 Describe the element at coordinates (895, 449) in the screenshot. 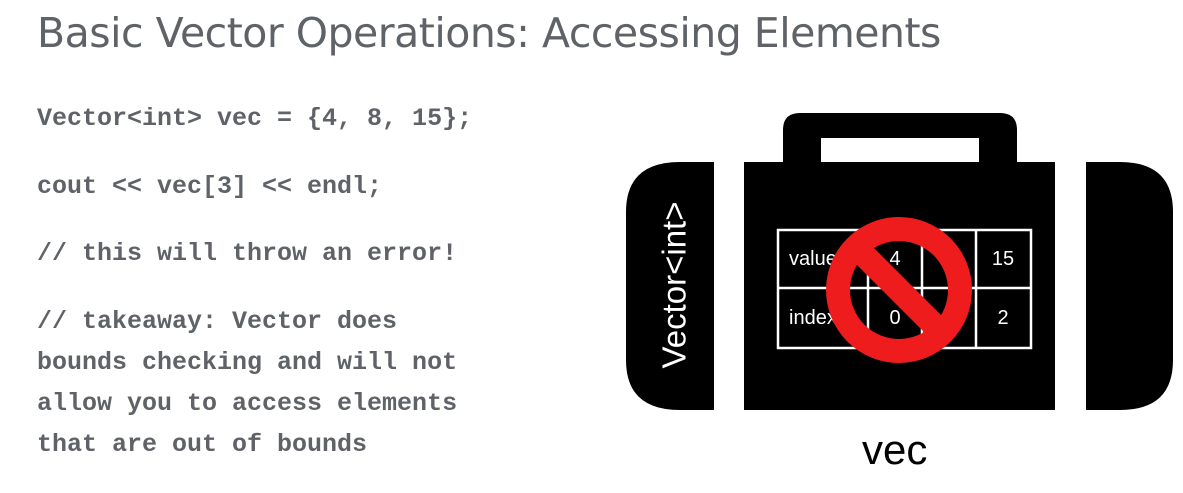

I see `vector-caption: vec` at that location.